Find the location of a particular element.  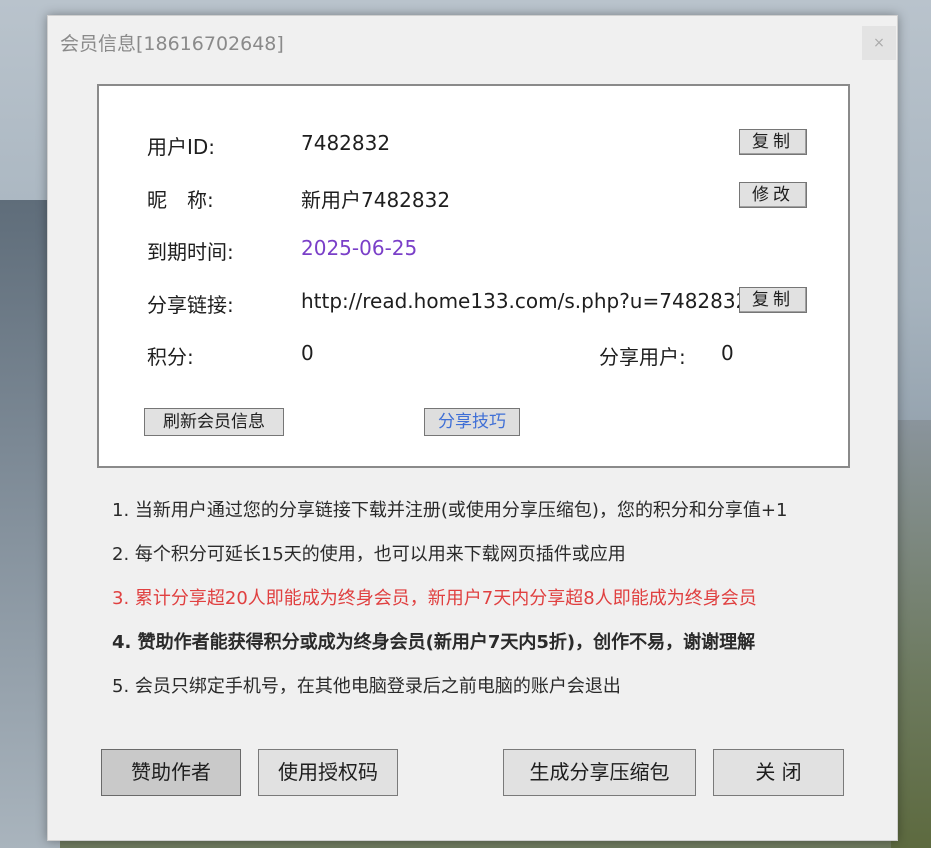

share-tips-button: 分享技巧 is located at coordinates (472, 422).